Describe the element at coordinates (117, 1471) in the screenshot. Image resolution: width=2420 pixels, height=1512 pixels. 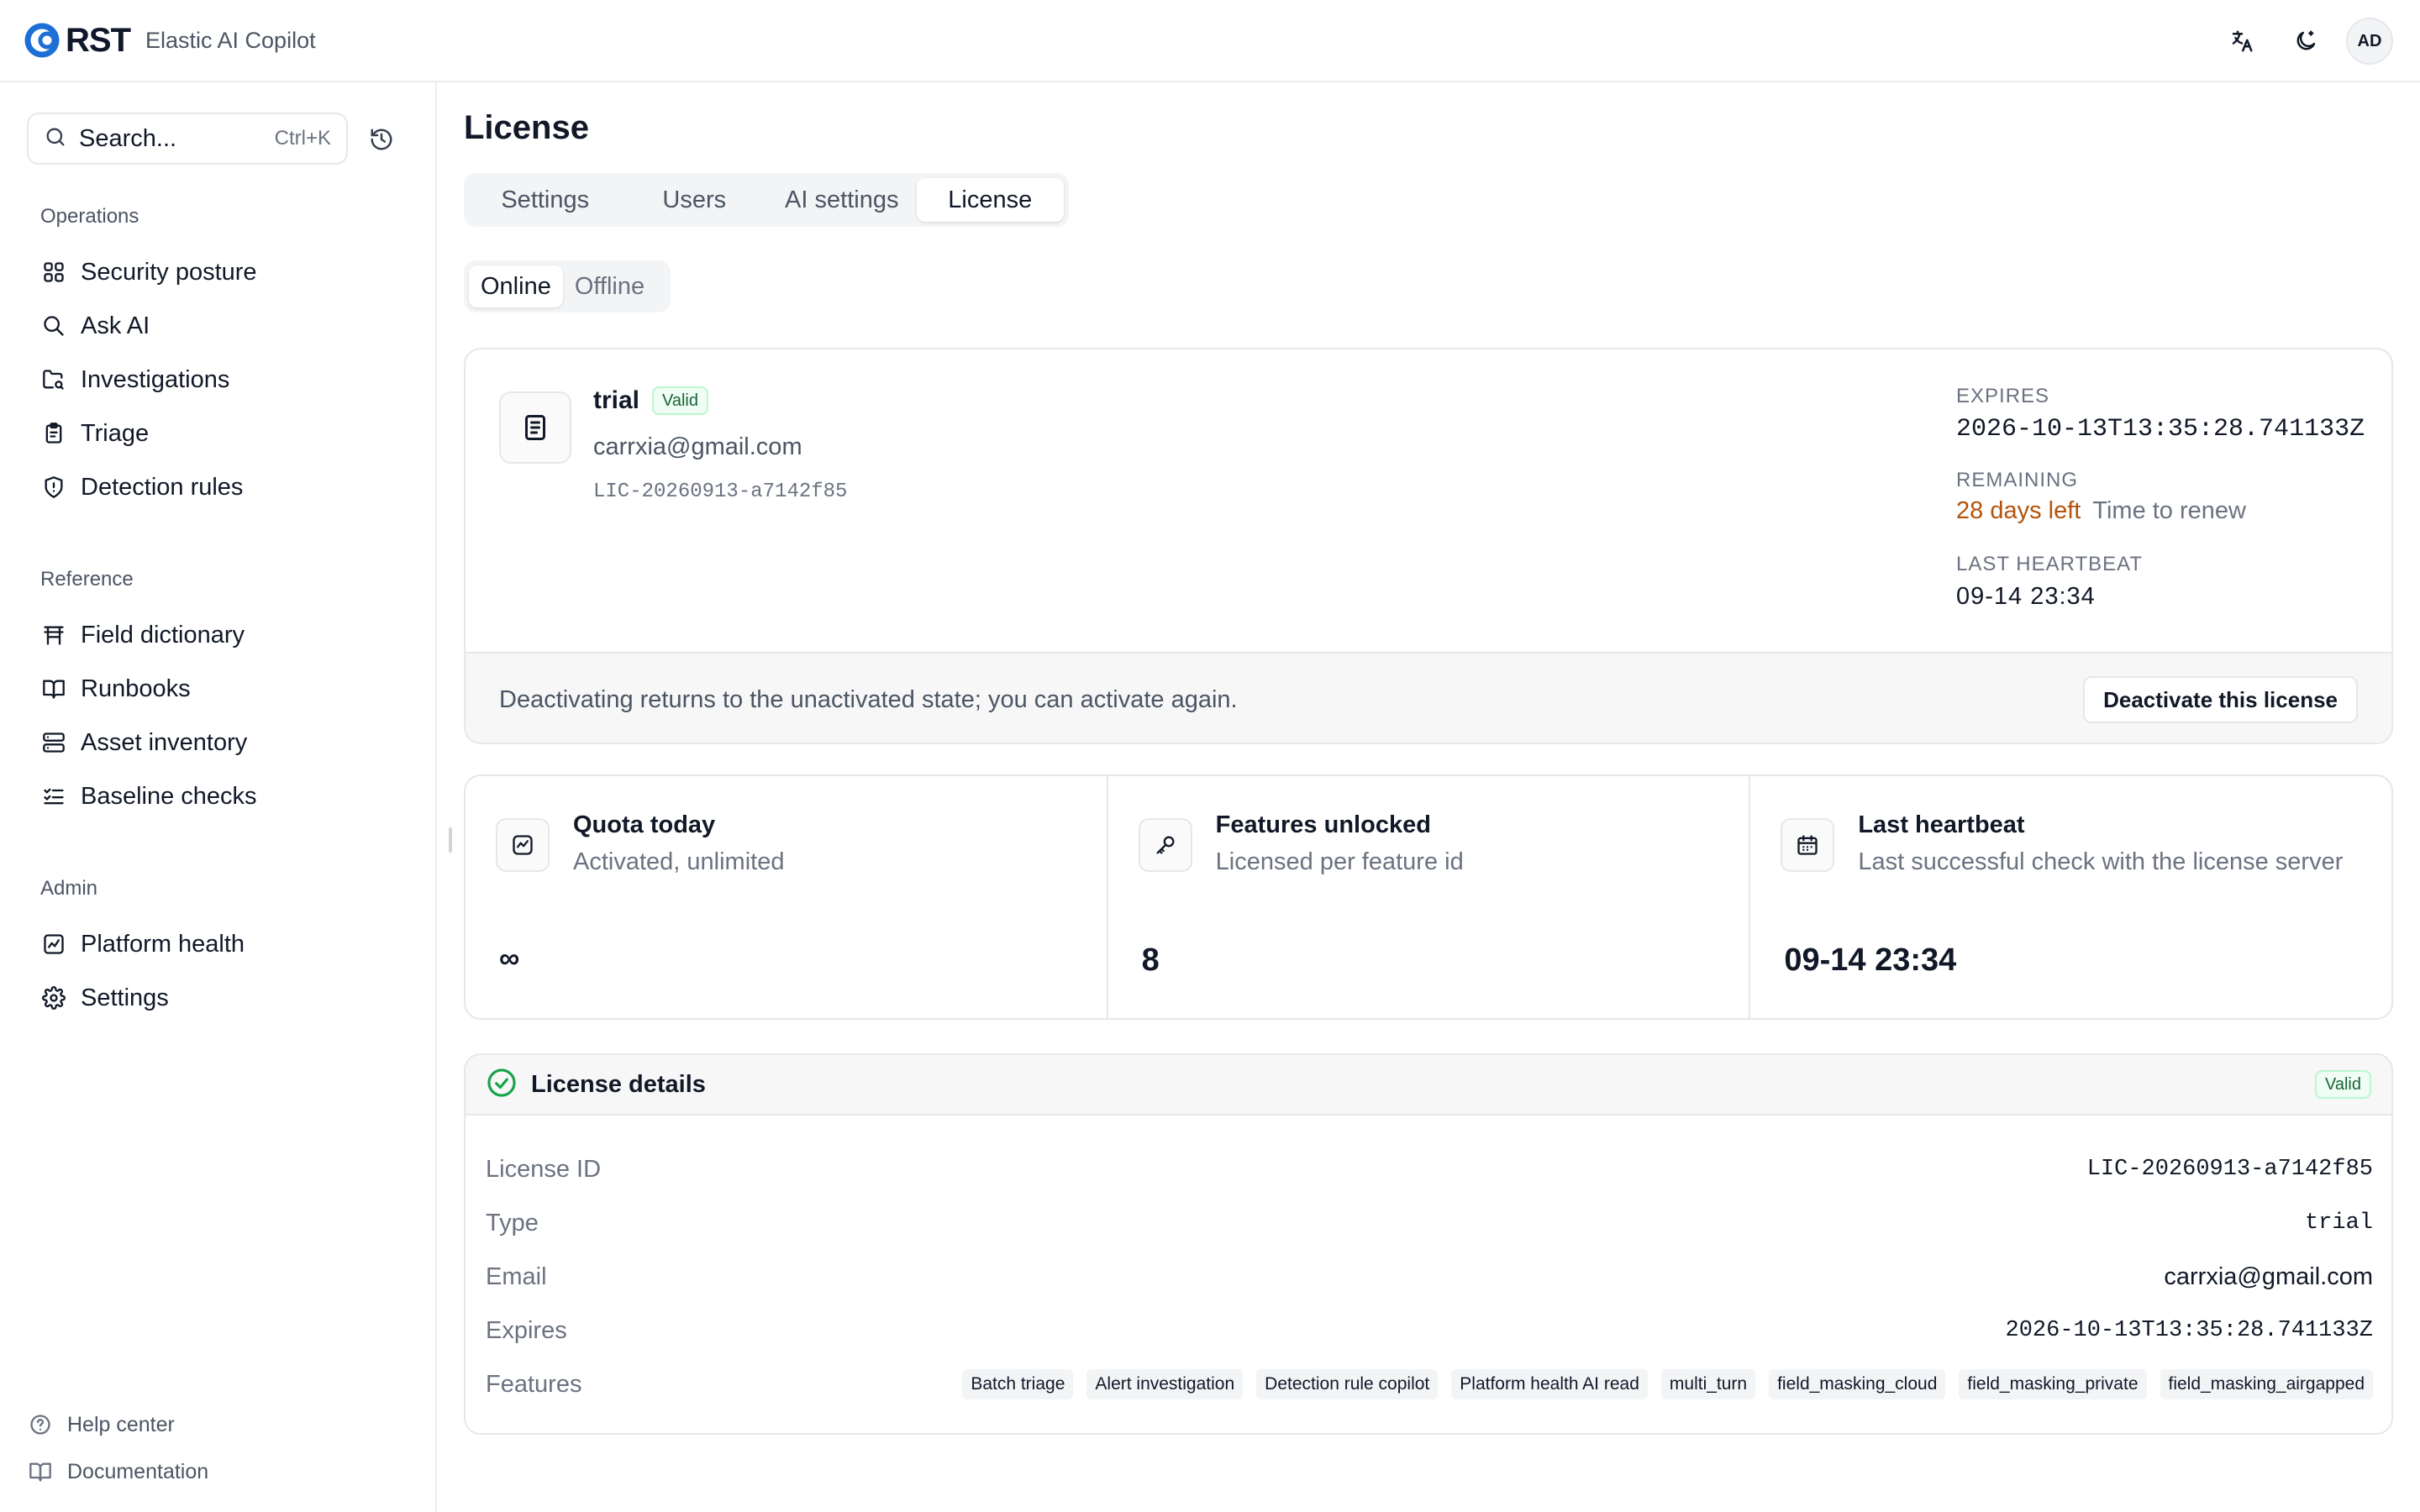
I see `sidebar-documentation: Documentation` at that location.